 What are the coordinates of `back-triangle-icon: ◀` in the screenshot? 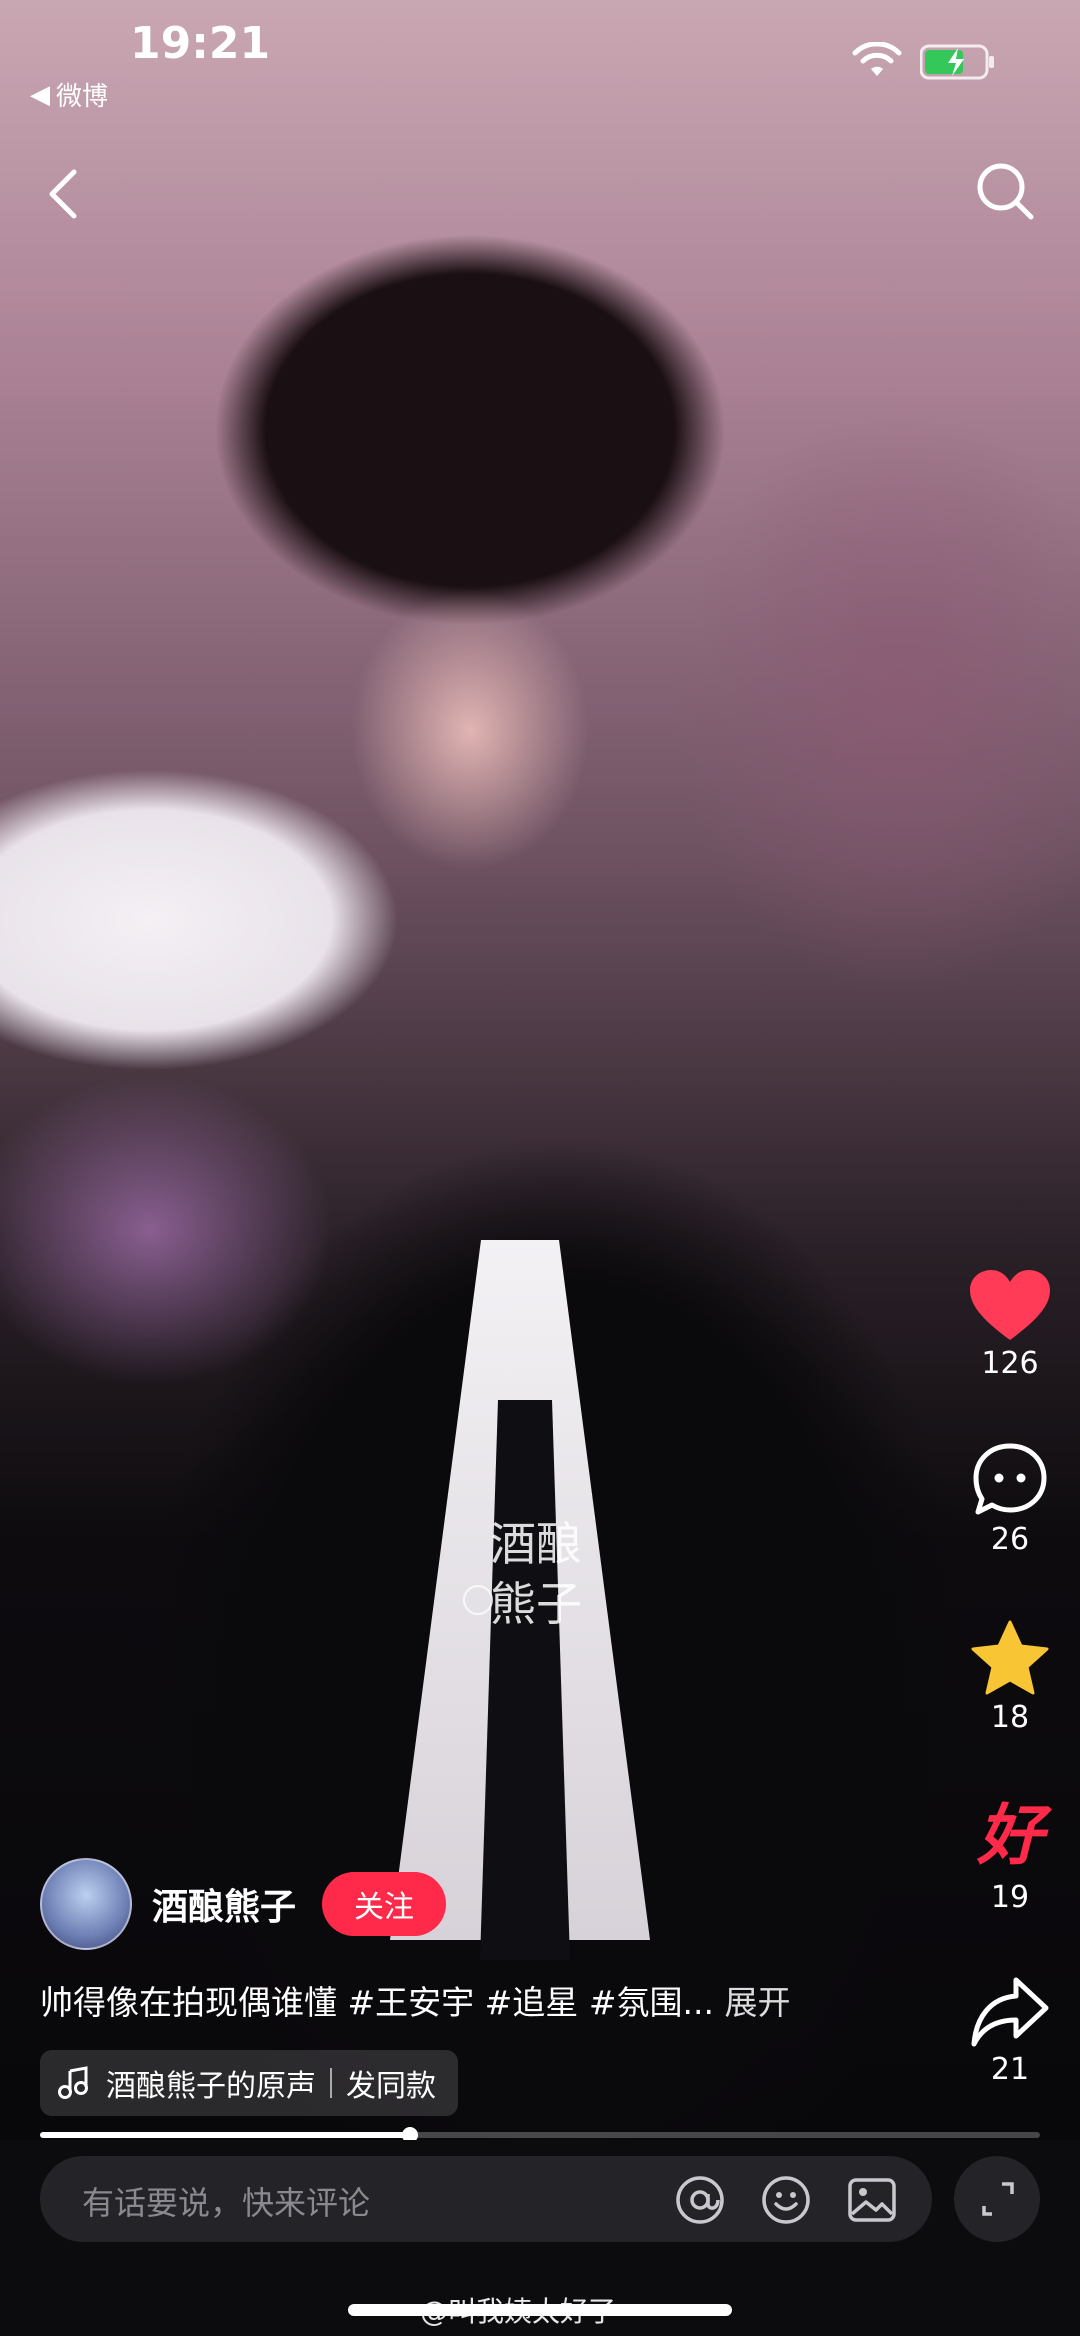 It's located at (40, 94).